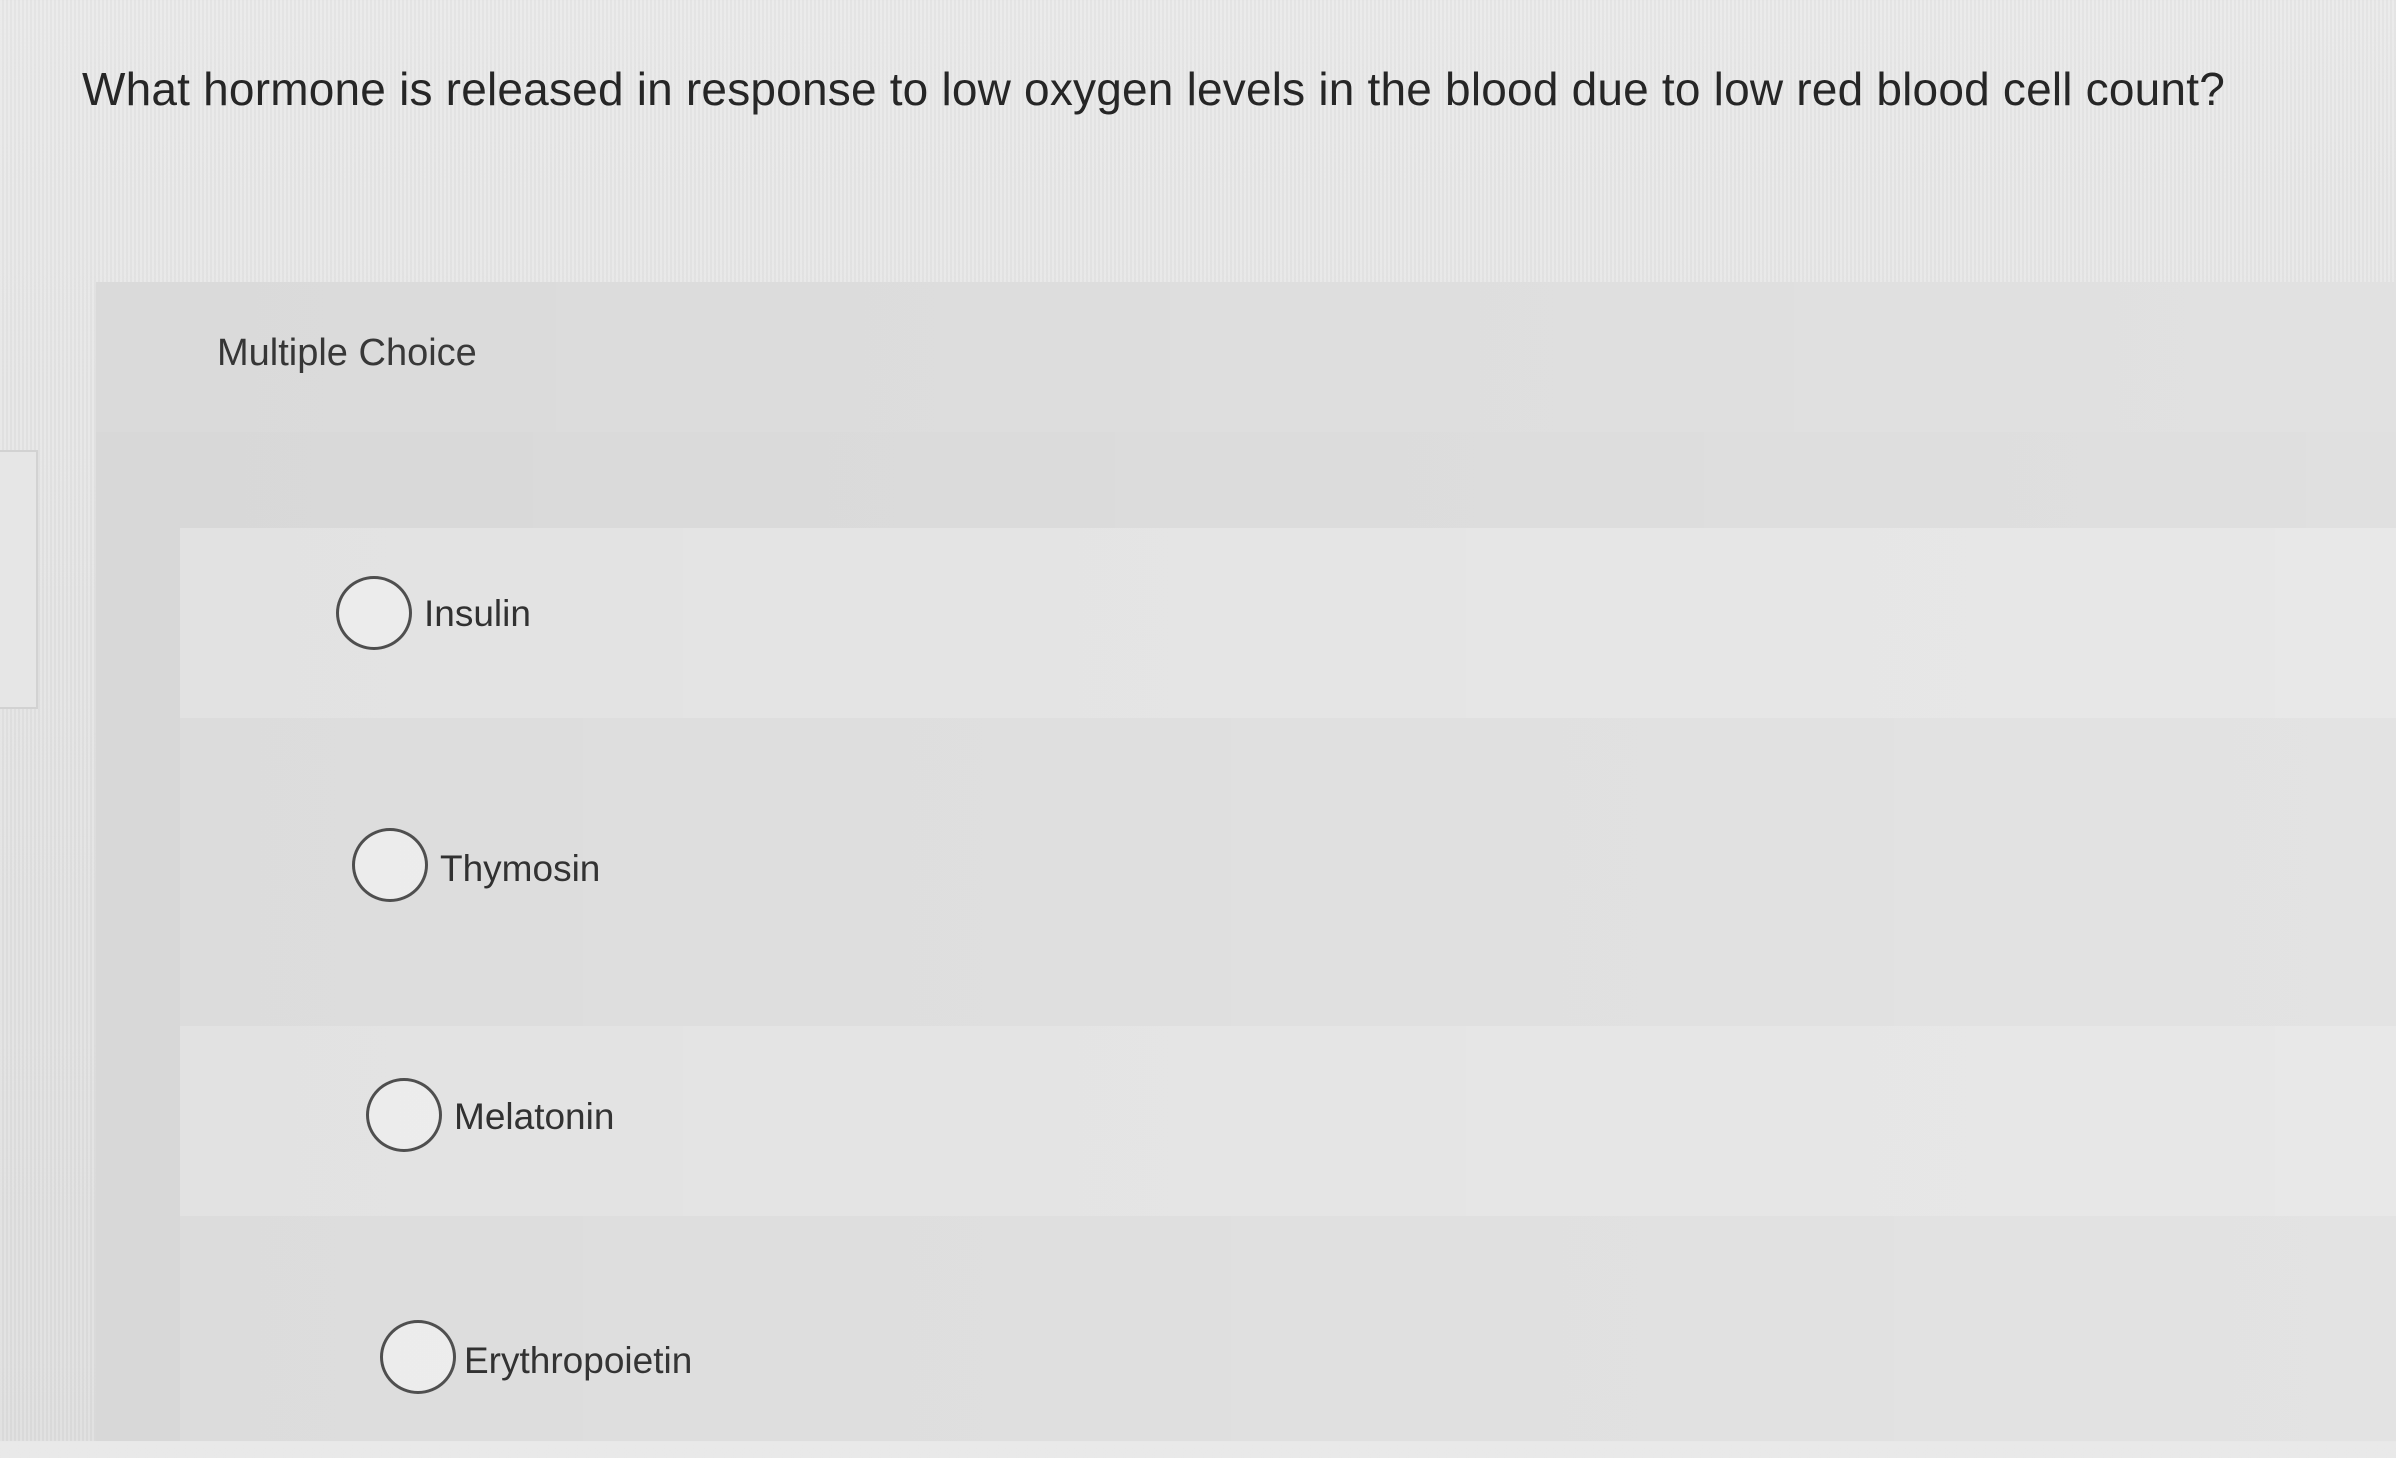 This screenshot has width=2396, height=1458. What do you see at coordinates (1288, 871) in the screenshot?
I see `option-thymosin: Thymosin` at bounding box center [1288, 871].